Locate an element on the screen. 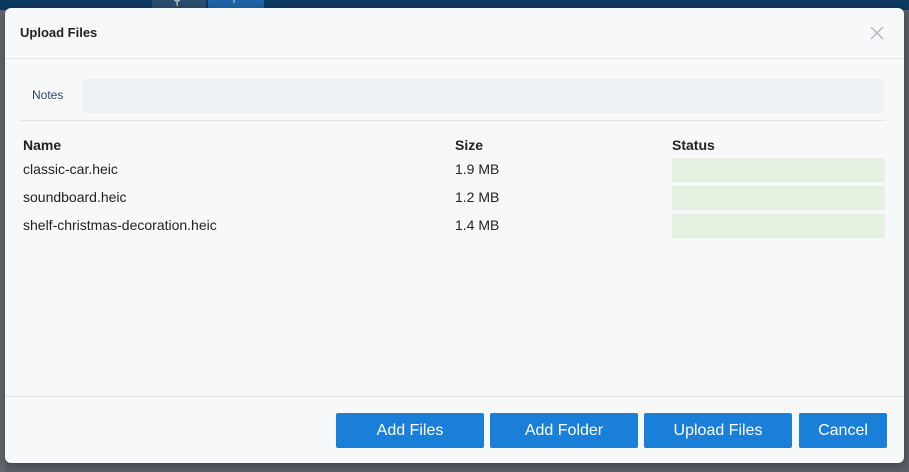  dialog-footer: Add Files Add Folder Upload Files Cancel is located at coordinates (454, 429).